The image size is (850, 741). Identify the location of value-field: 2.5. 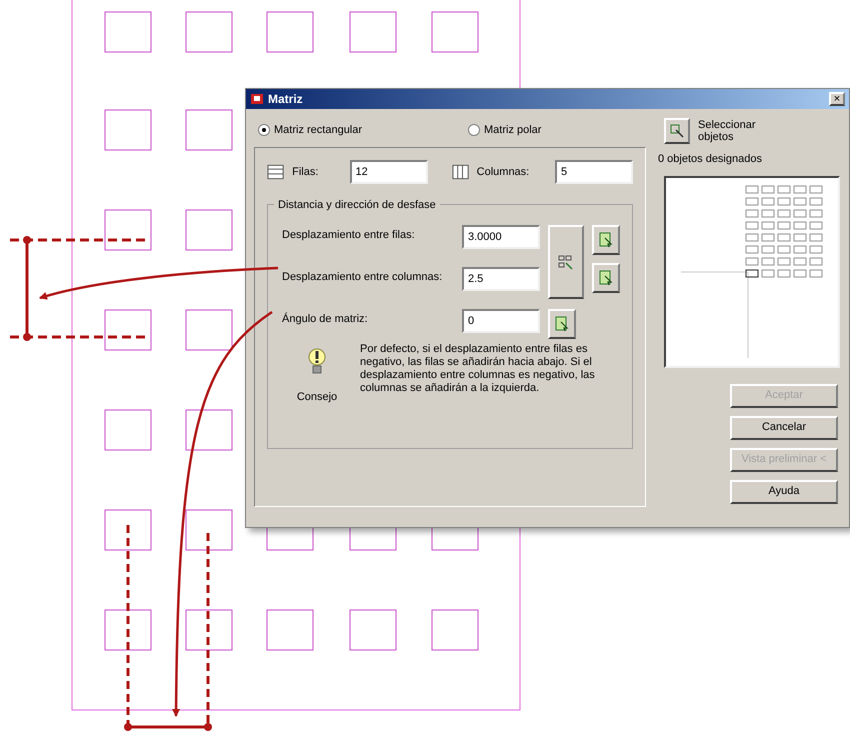
(501, 279).